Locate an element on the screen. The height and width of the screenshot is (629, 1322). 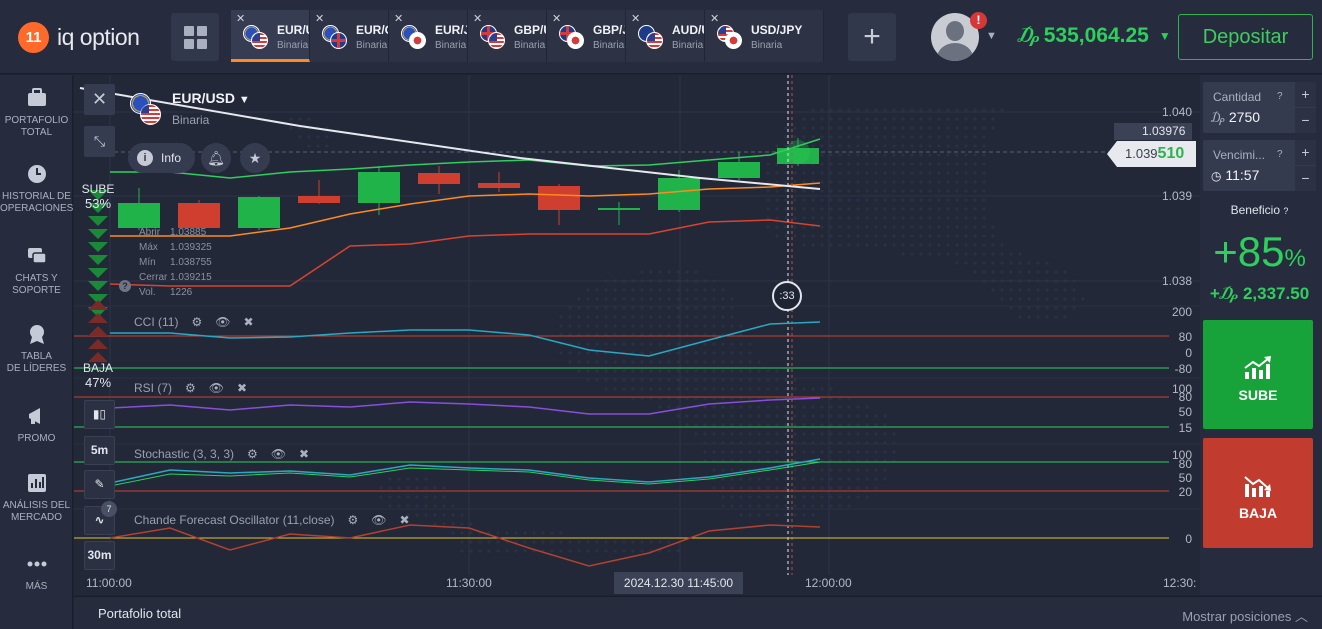
ohlc-value: 1.039215 is located at coordinates (191, 277).